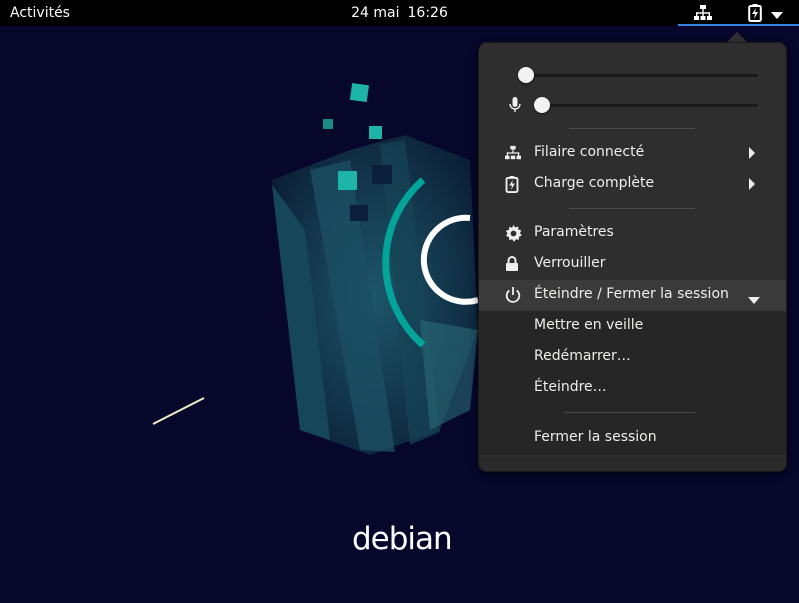 This screenshot has height=603, width=799. Describe the element at coordinates (647, 105) in the screenshot. I see `microphone-slider-track` at that location.